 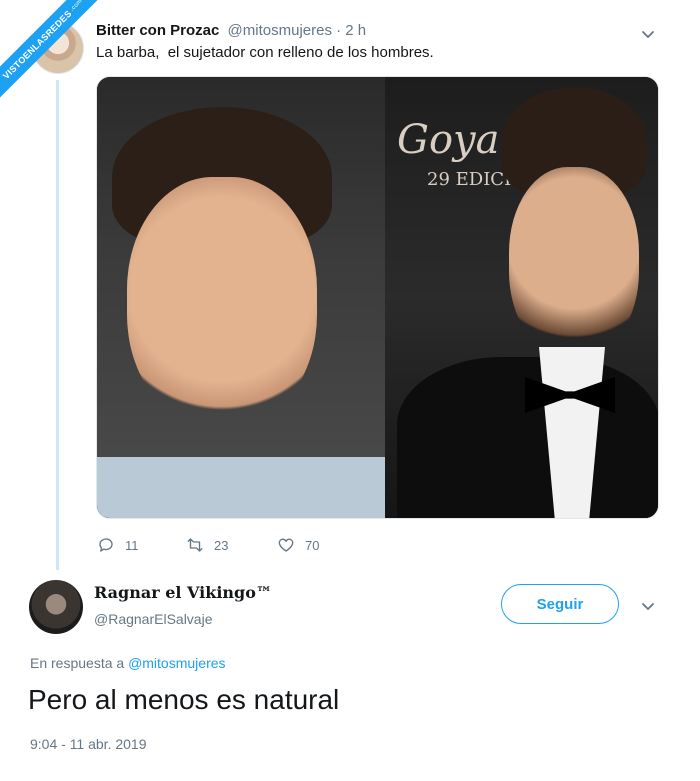 I want to click on reply-icon, so click(x=106, y=545).